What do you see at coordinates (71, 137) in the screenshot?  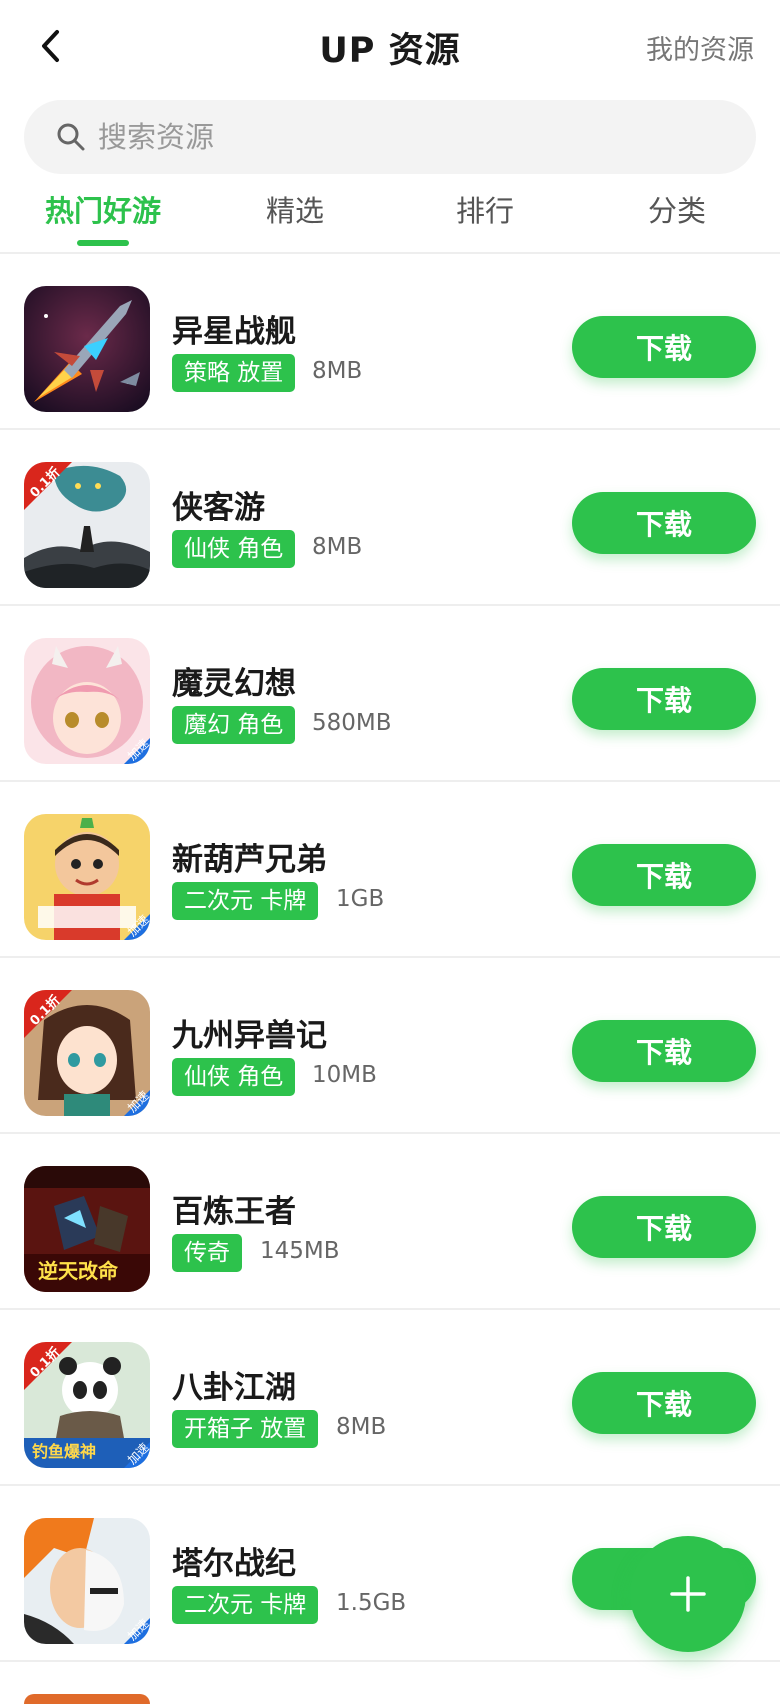 I see `search-icon` at bounding box center [71, 137].